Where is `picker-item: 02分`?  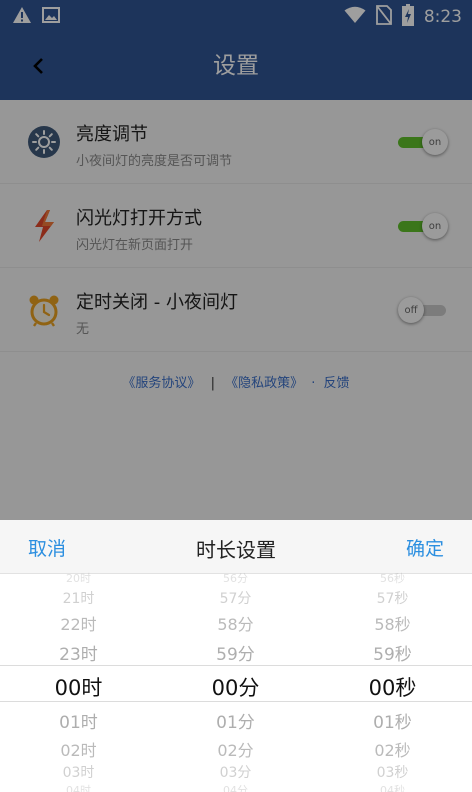
picker-item: 02分 is located at coordinates (235, 749).